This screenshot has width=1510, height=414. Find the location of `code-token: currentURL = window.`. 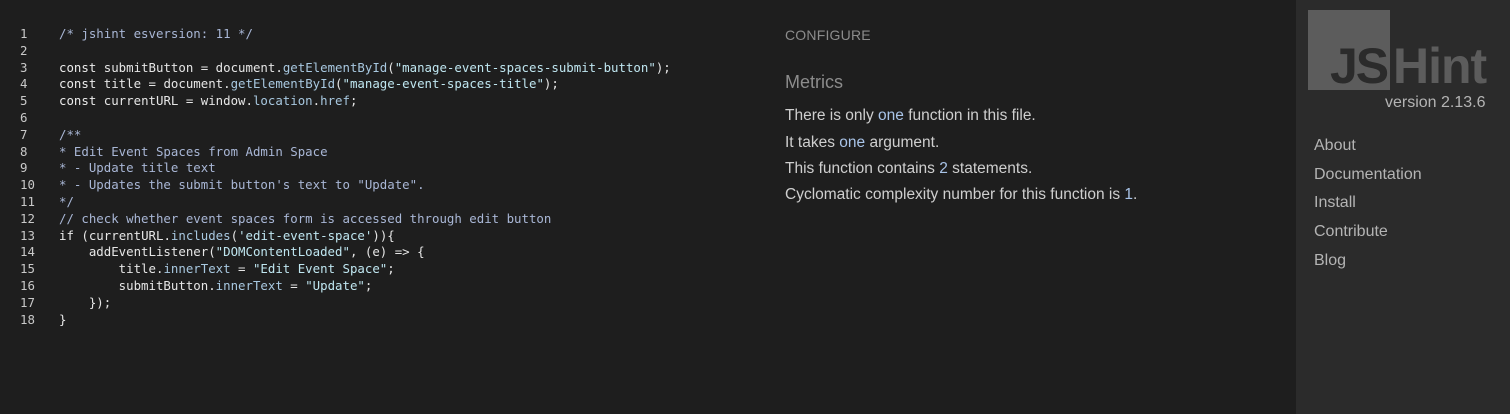

code-token: currentURL = window. is located at coordinates (178, 101).